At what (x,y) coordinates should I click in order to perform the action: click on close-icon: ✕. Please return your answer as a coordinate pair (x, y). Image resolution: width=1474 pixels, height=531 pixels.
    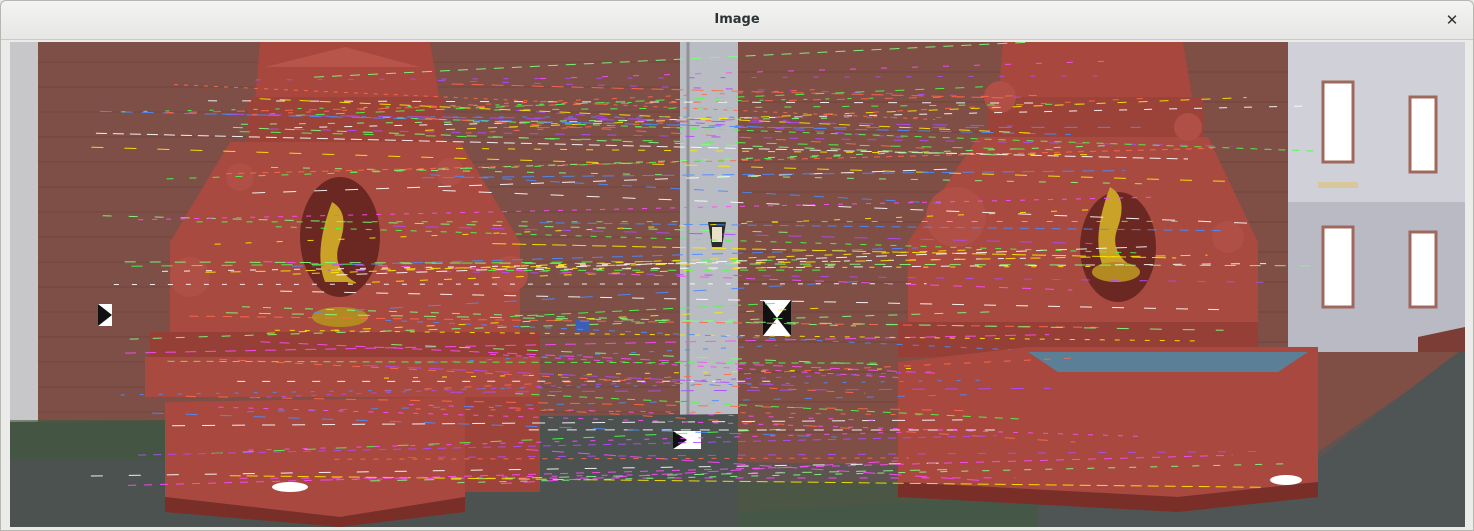
    Looking at the image, I should click on (1452, 20).